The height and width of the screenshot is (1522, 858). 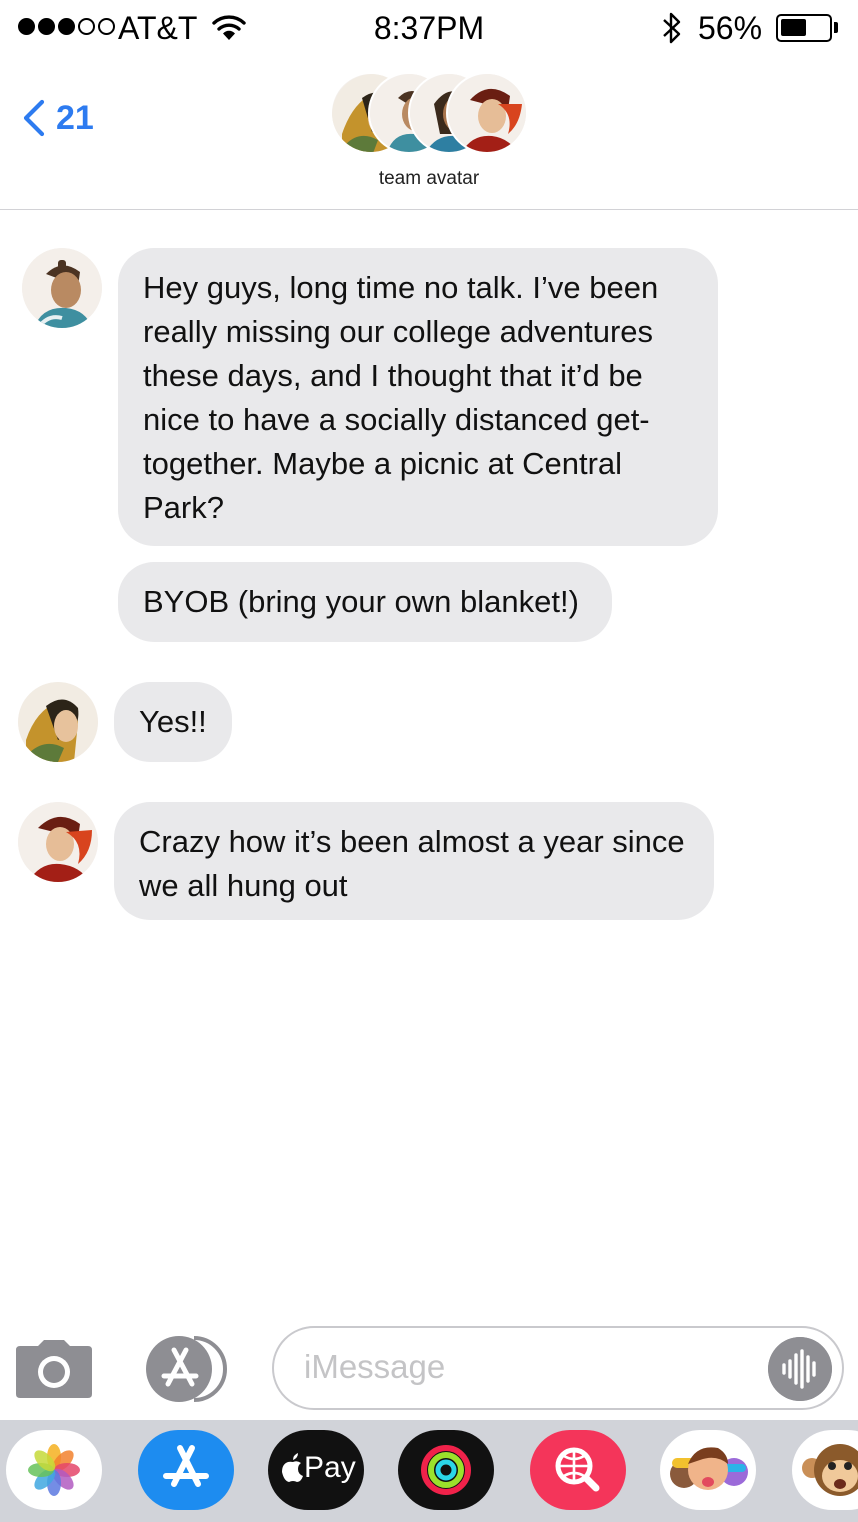 What do you see at coordinates (54, 1470) in the screenshot?
I see `photos-icon` at bounding box center [54, 1470].